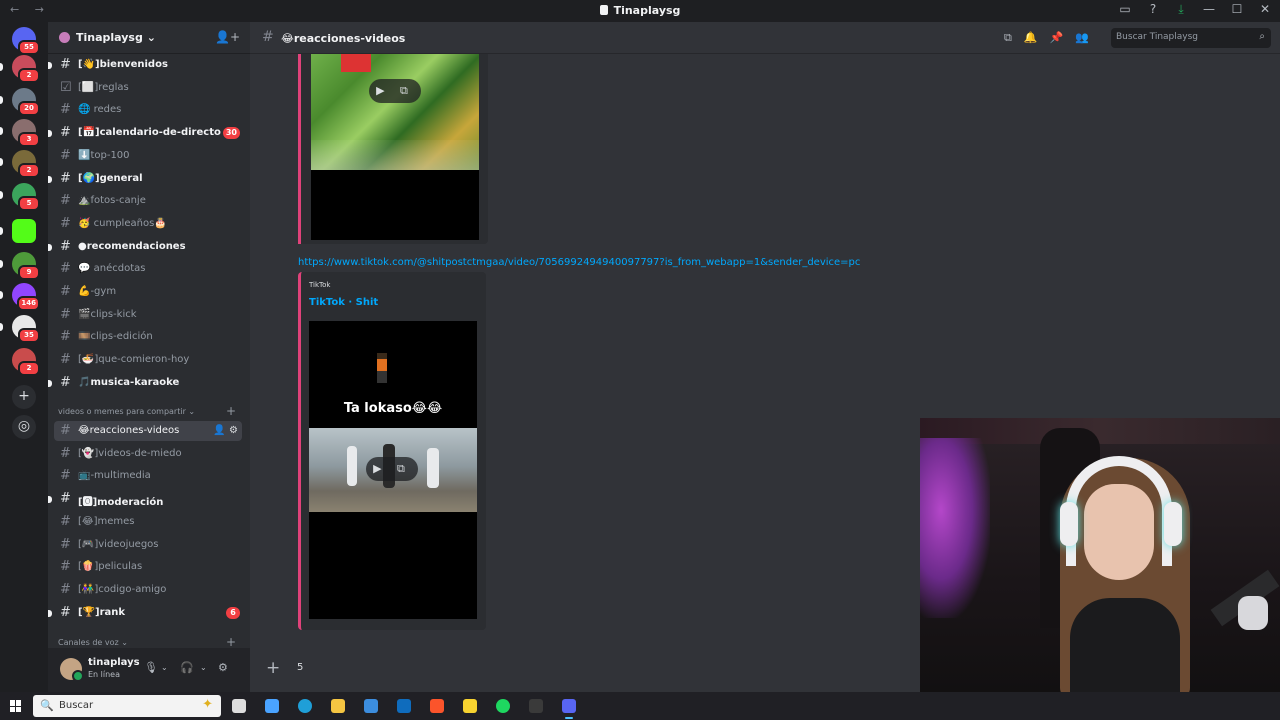  I want to click on category-videos-memes: videos o memes para compartir ⌄ +, so click(147, 411).